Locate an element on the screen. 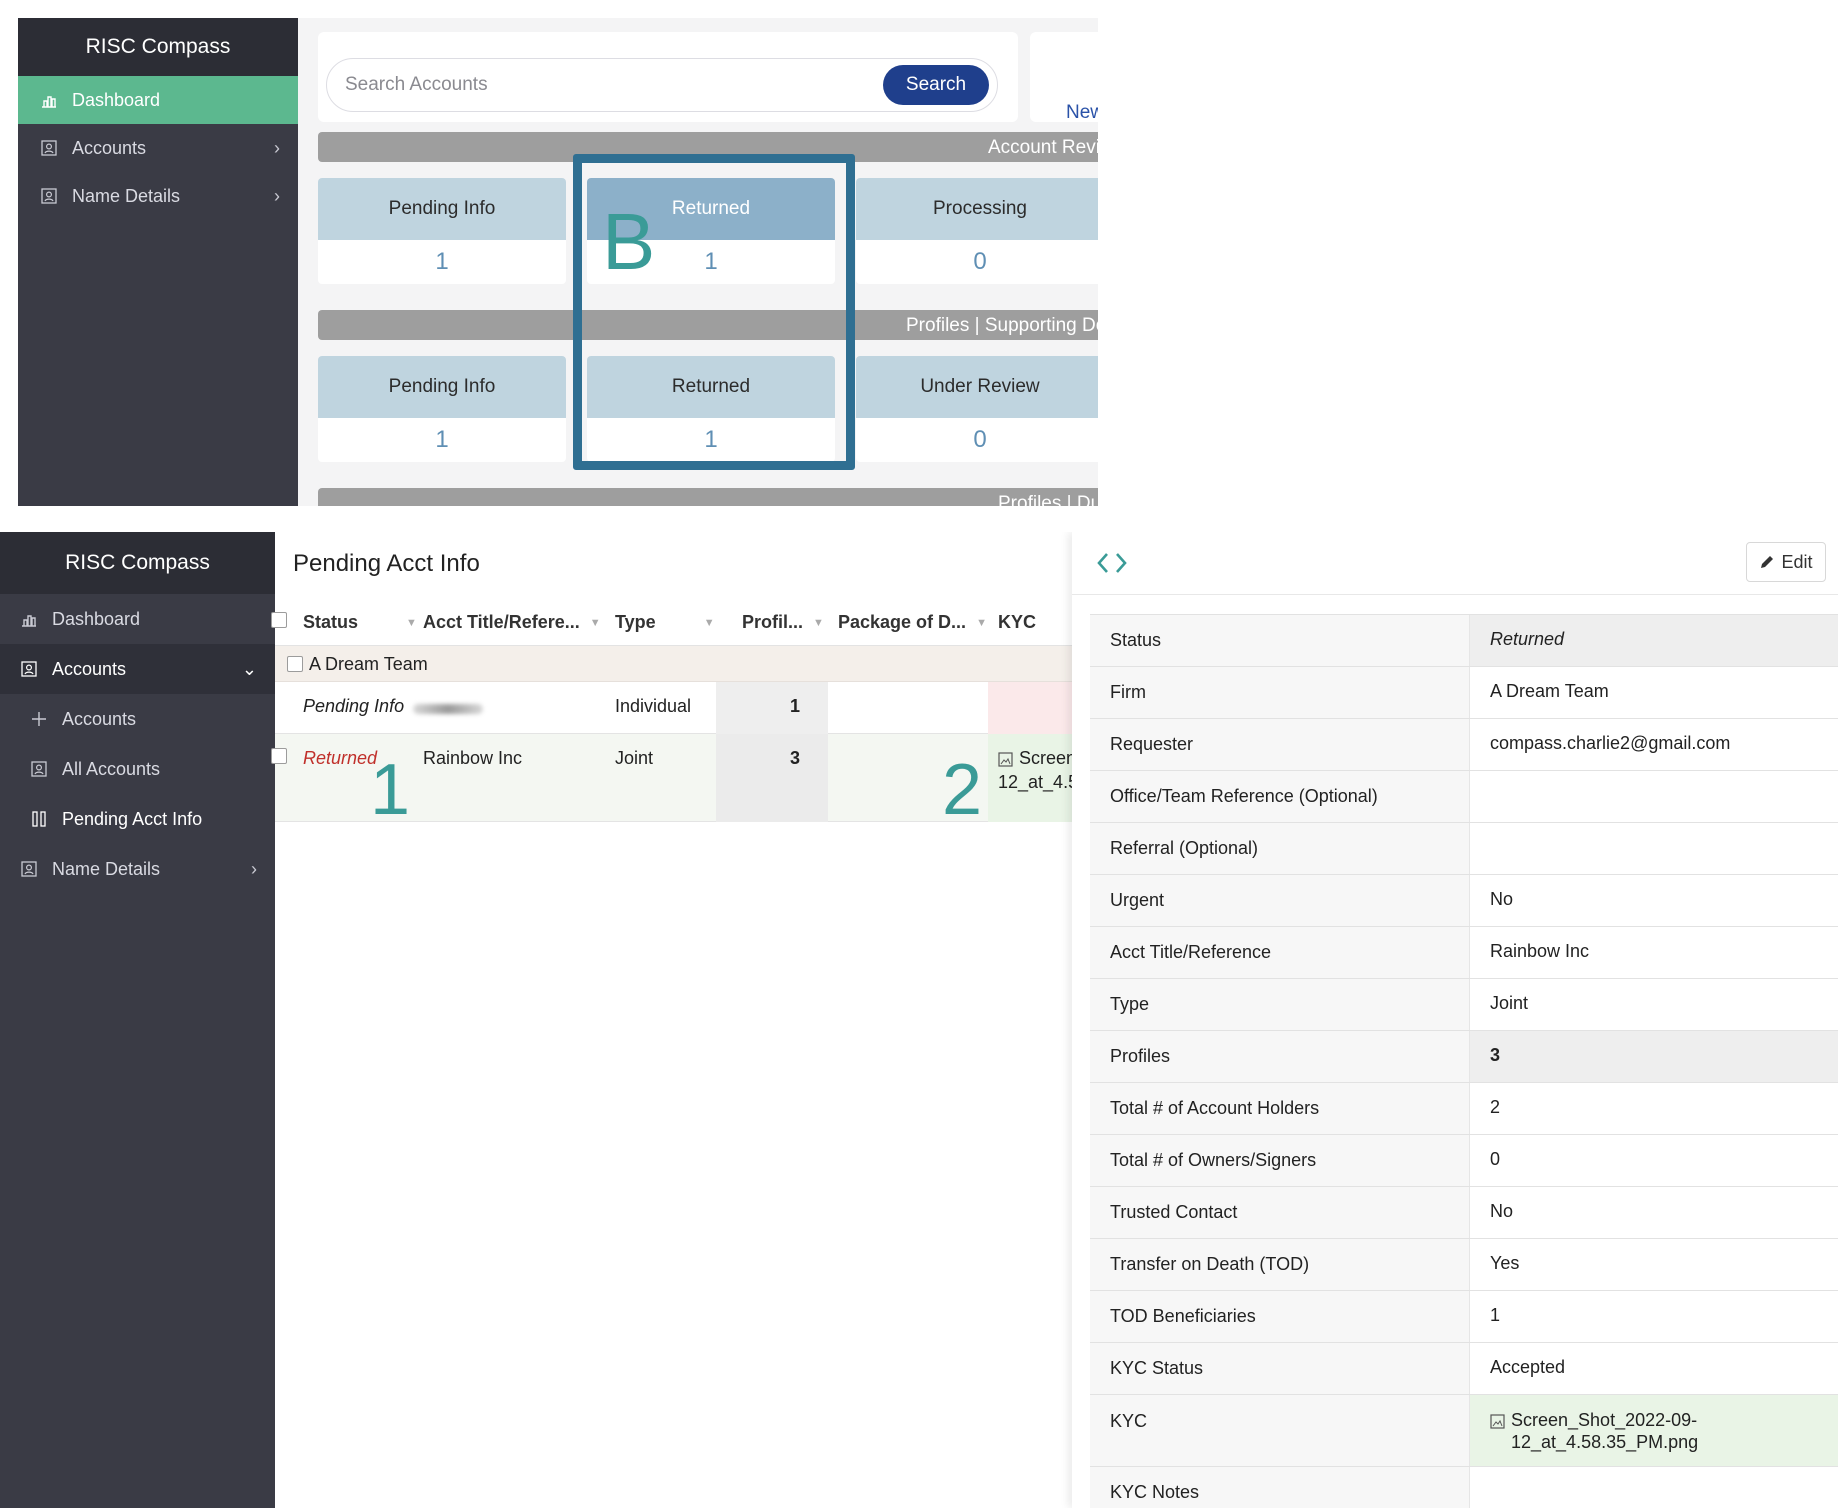 This screenshot has height=1508, width=1838. search-button: Search is located at coordinates (936, 85).